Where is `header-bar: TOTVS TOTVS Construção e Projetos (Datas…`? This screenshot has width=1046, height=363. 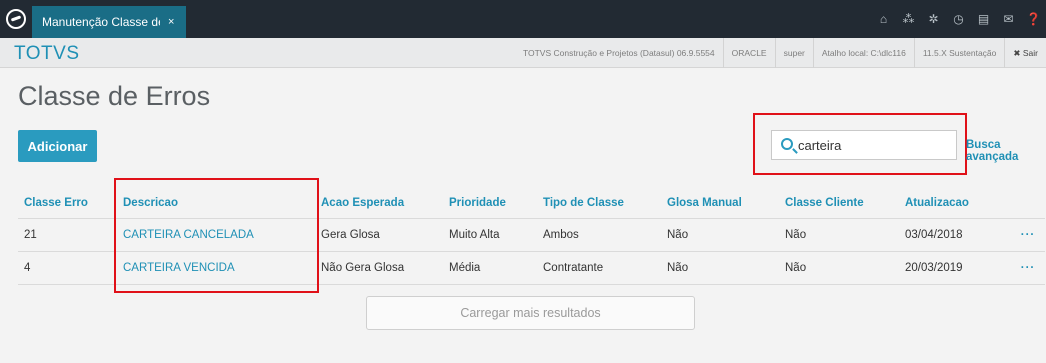
header-bar: TOTVS TOTVS Construção e Projetos (Datas… is located at coordinates (523, 53).